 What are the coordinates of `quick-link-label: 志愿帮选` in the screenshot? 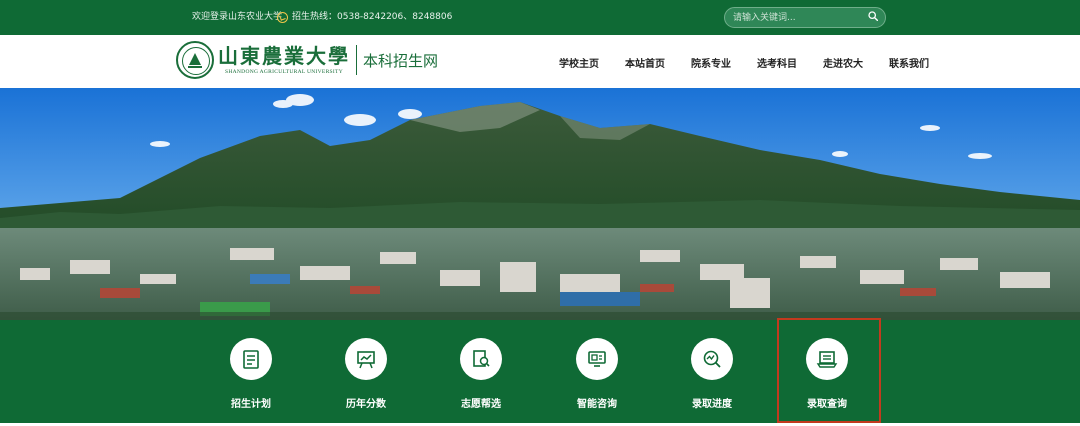 It's located at (481, 404).